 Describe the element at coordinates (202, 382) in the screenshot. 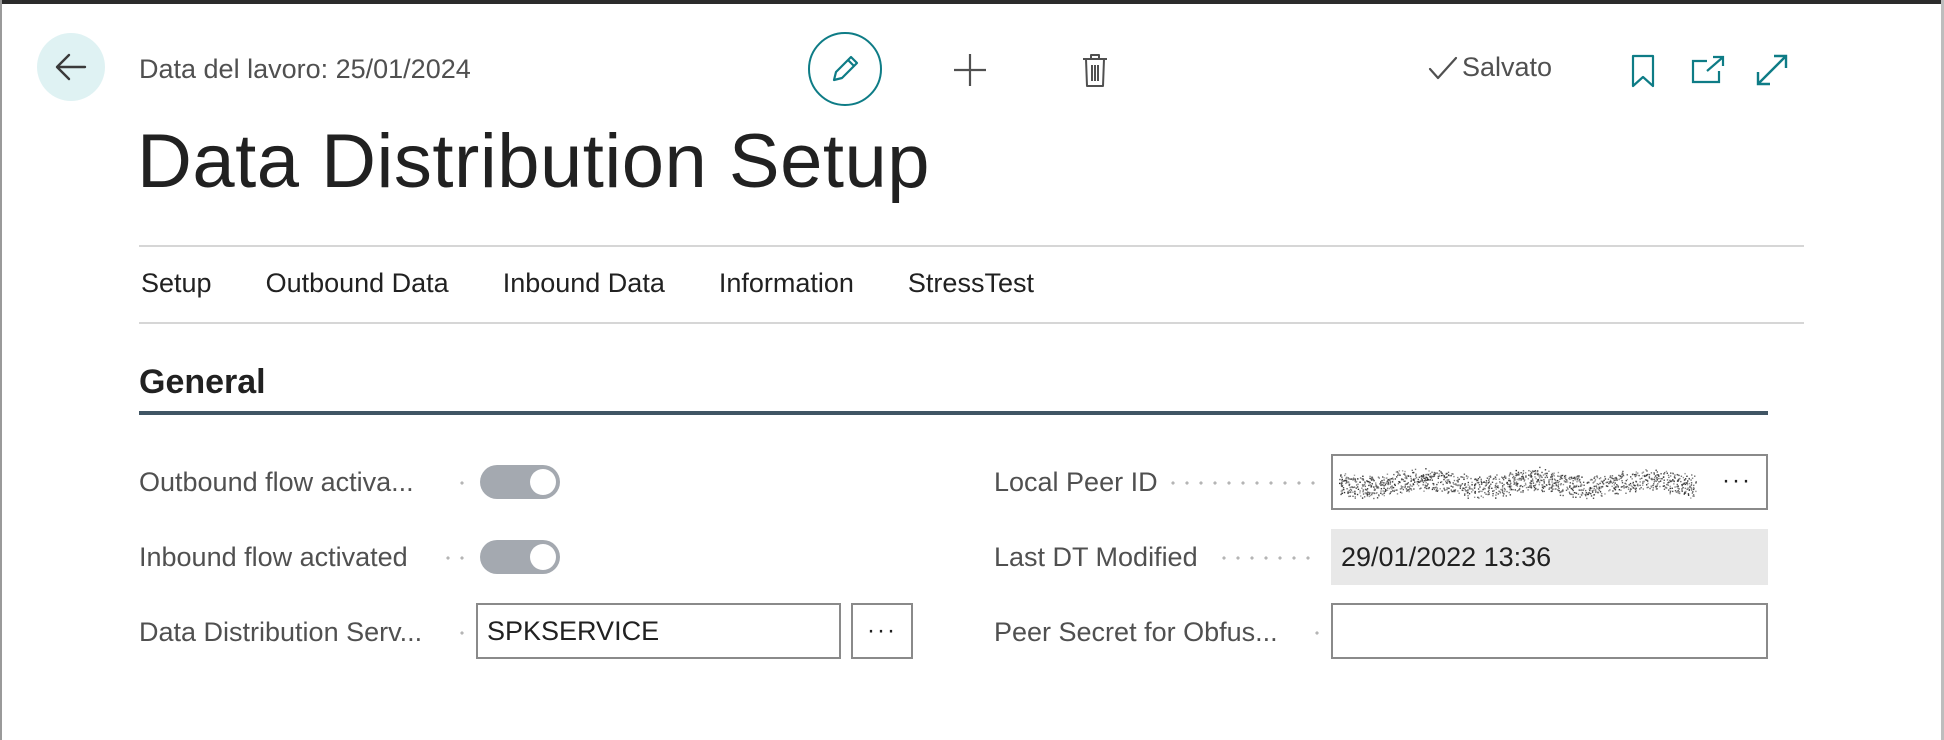

I see `section-title-general: General` at that location.